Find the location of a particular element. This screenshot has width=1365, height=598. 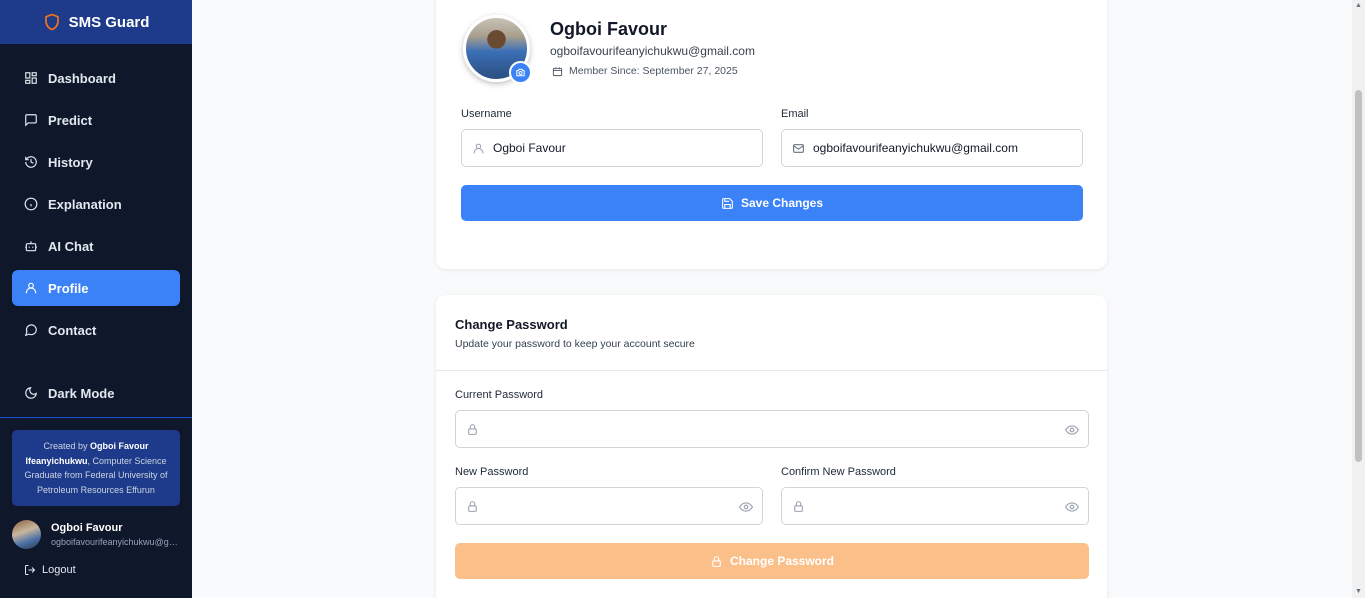

new-password-label: New Password is located at coordinates (492, 472).